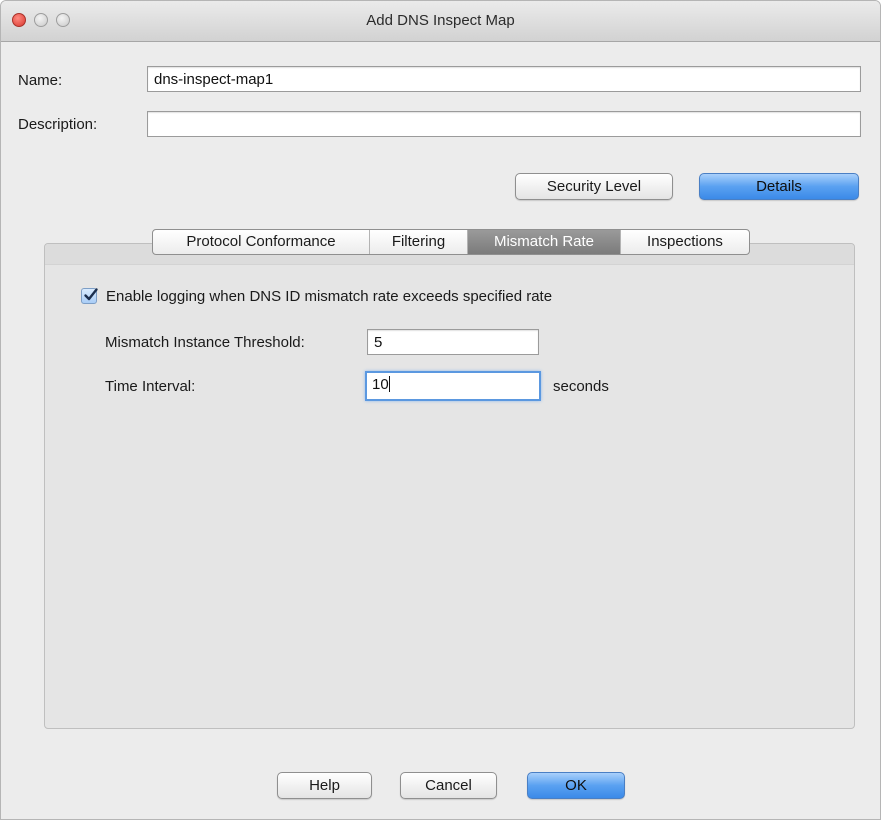 The image size is (881, 820). What do you see at coordinates (576, 785) in the screenshot?
I see `ok-button: OK` at bounding box center [576, 785].